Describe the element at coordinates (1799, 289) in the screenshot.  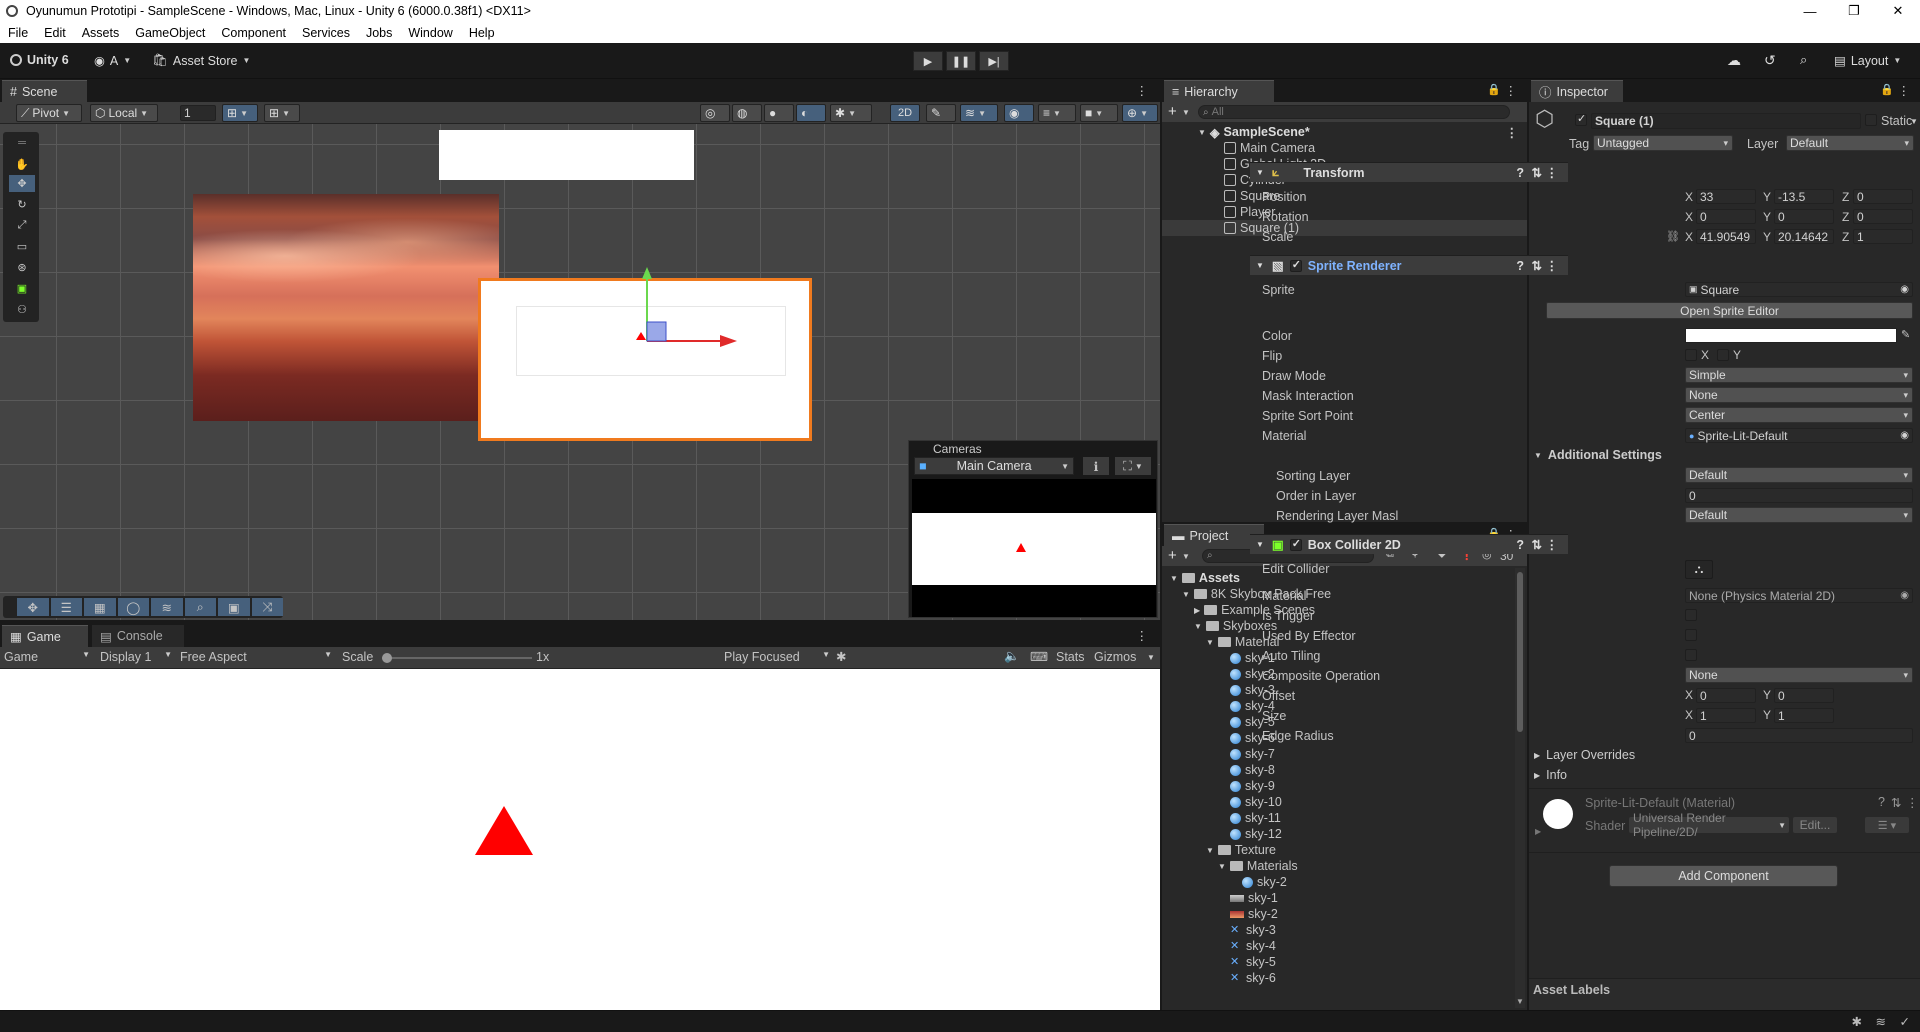
I see `sprite-field: ▣ Square ◉` at that location.